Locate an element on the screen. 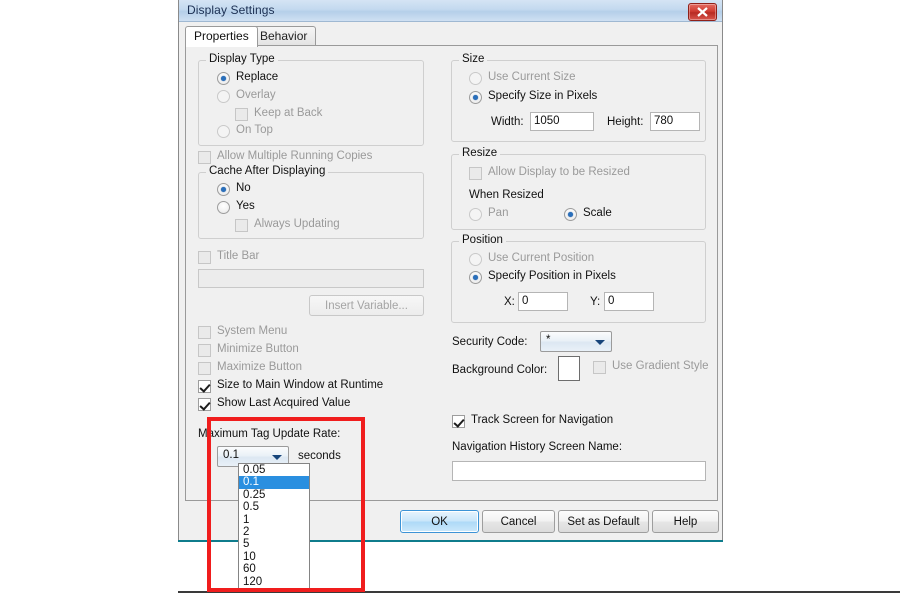  label-height: Height: is located at coordinates (625, 122).